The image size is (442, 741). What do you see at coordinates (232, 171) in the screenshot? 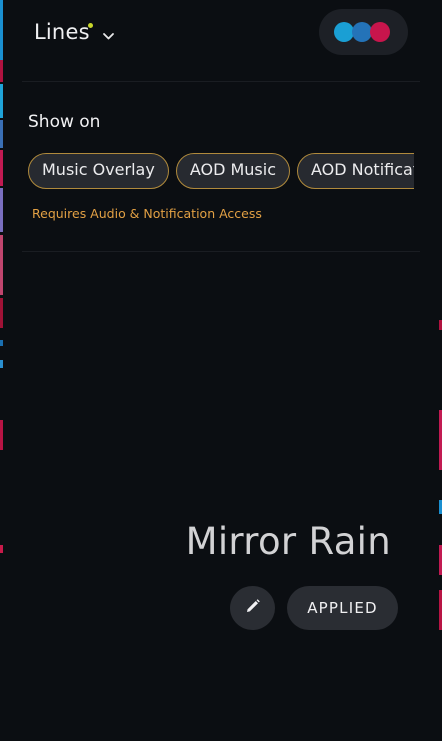
I see `chip-aod-music: AOD Music` at bounding box center [232, 171].